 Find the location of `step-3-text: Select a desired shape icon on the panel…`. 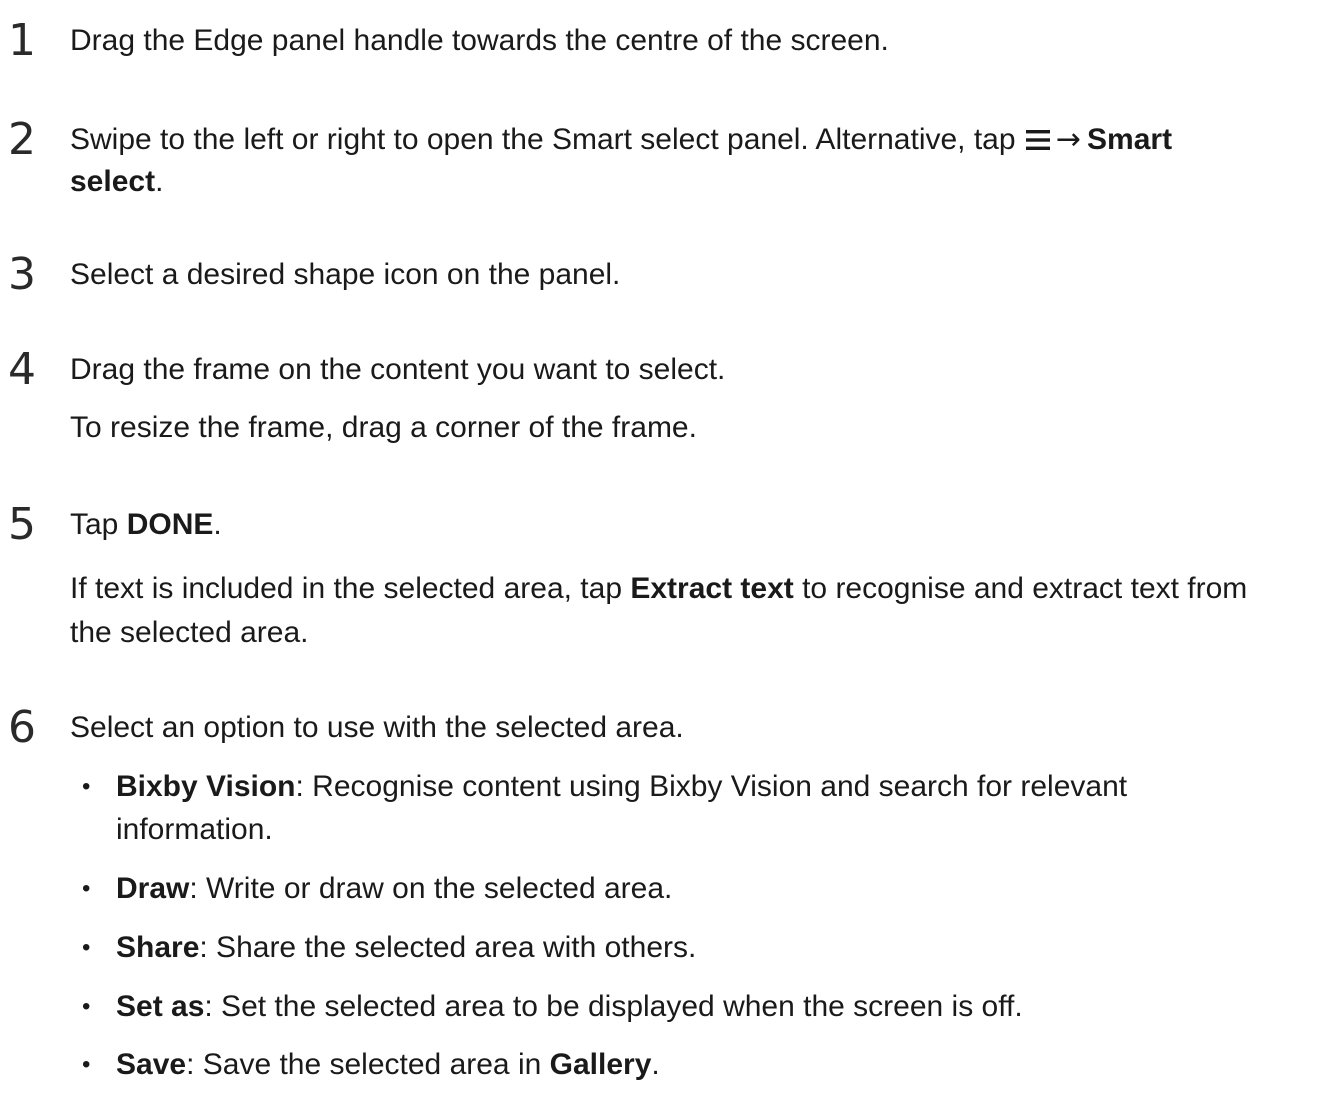

step-3-text: Select a desired shape icon on the panel… is located at coordinates (345, 274).